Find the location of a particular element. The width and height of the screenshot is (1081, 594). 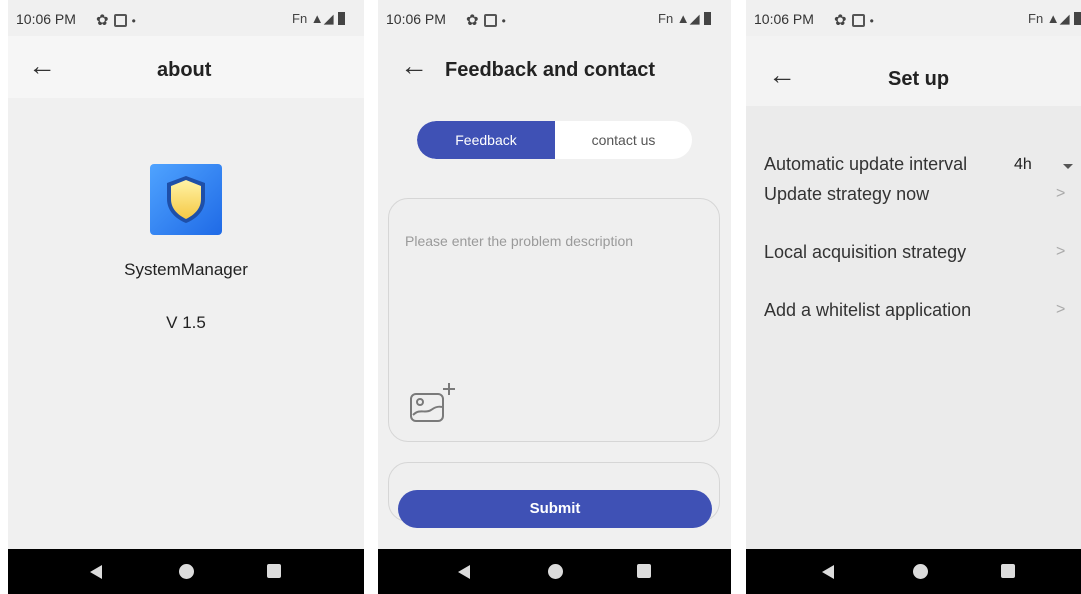

add-image-icon is located at coordinates (433, 403).